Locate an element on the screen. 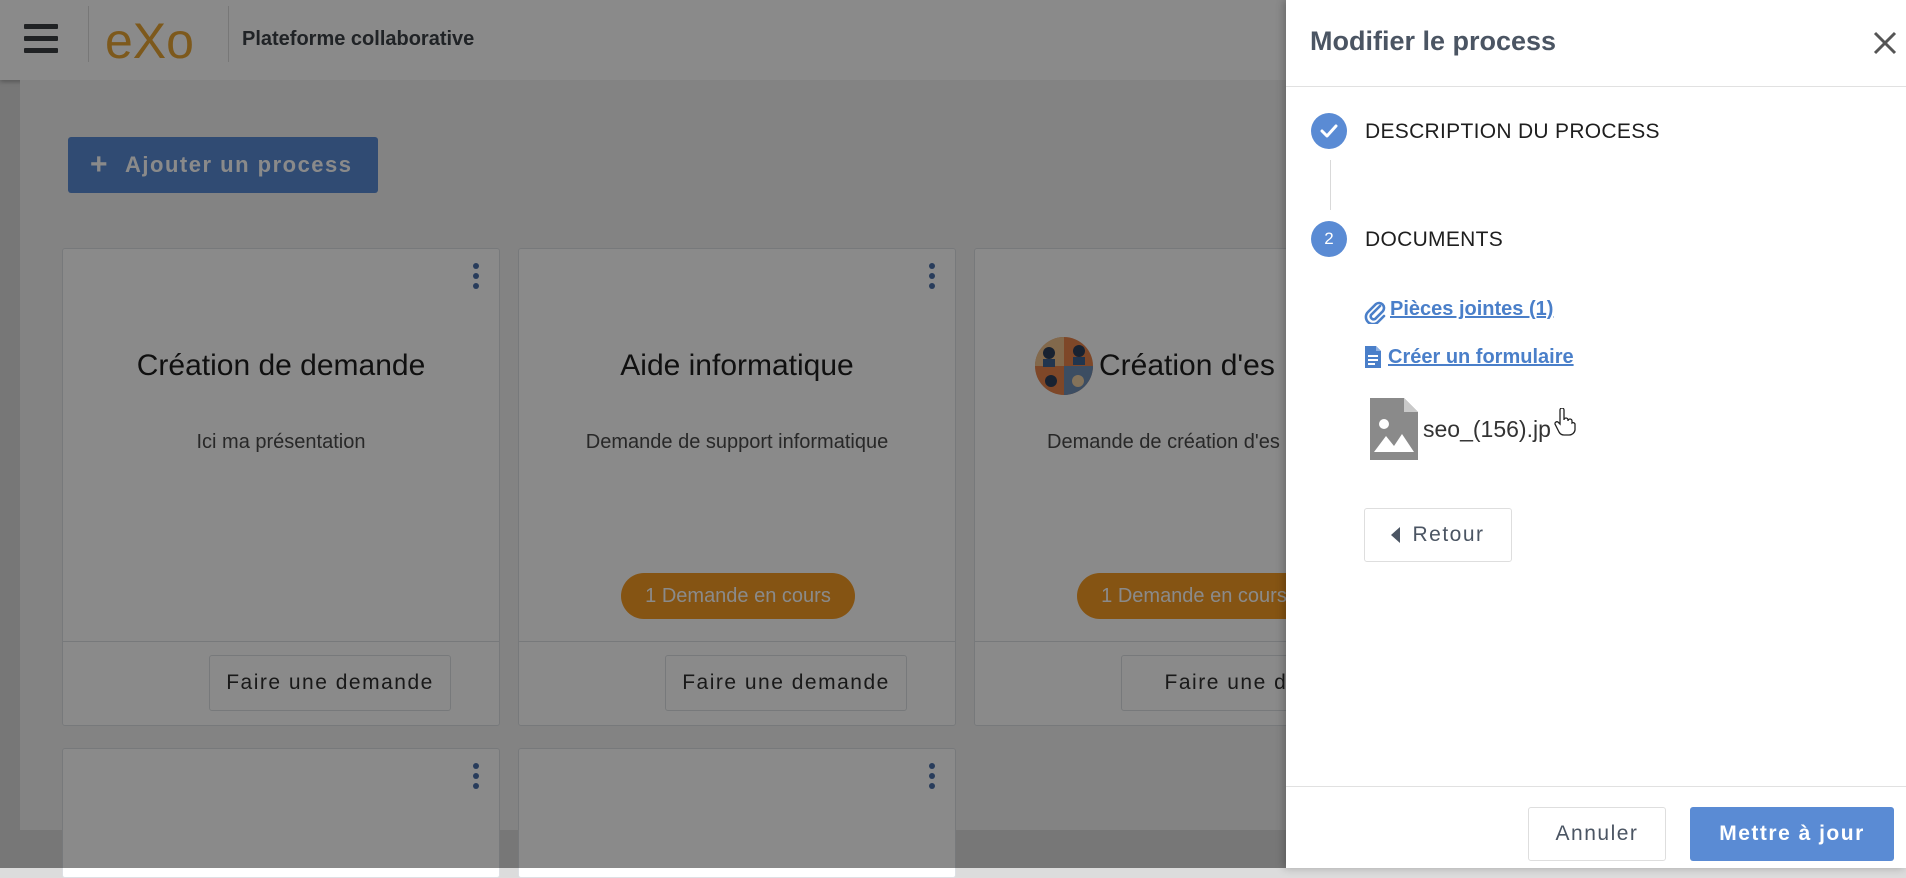 The width and height of the screenshot is (1906, 878). cancel-button: Annuler is located at coordinates (1597, 834).